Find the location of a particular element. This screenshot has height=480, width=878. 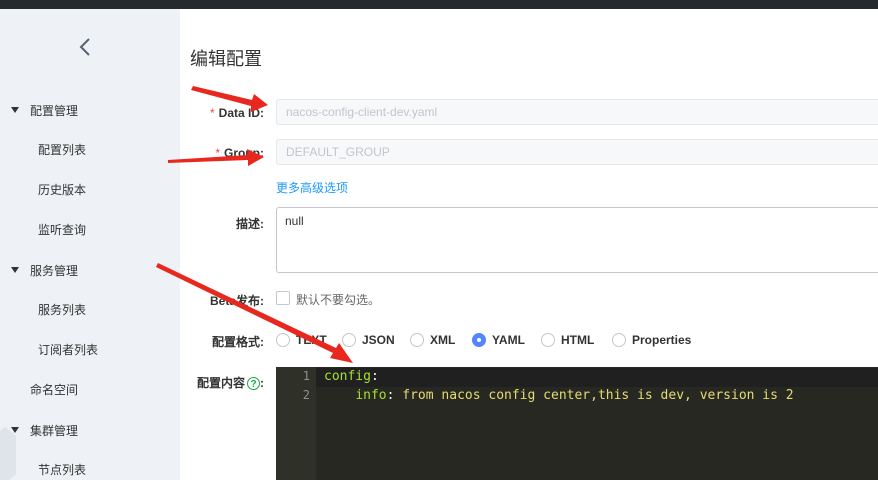

help-icon: ? is located at coordinates (253, 384).